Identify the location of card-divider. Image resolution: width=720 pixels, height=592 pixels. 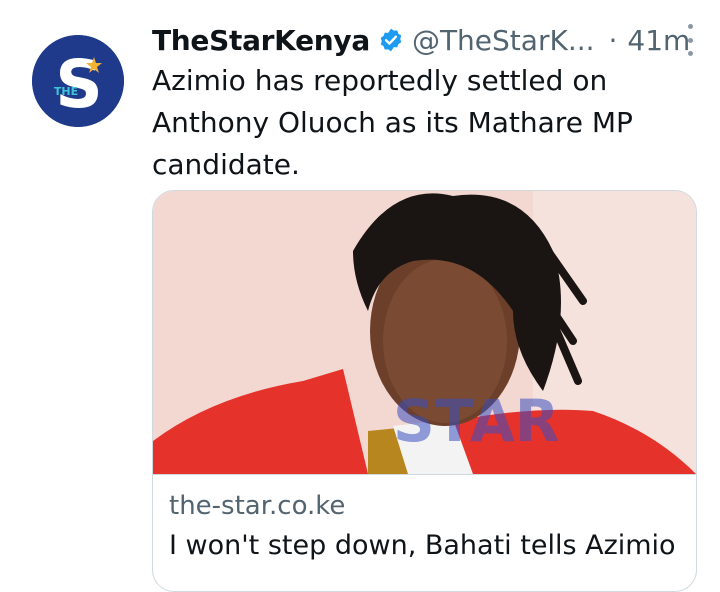
(424, 474).